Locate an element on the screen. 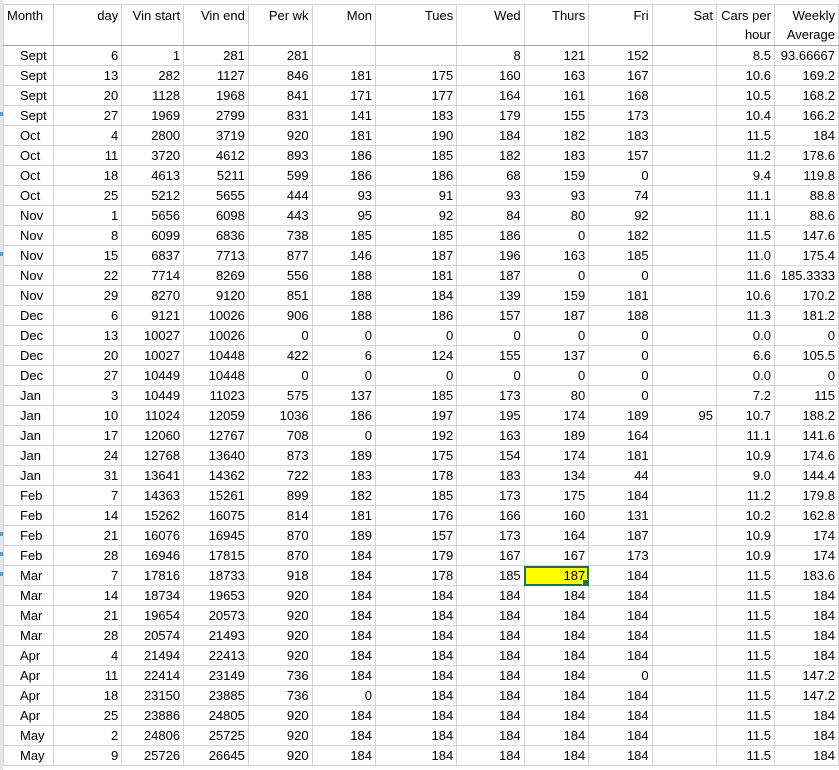 The width and height of the screenshot is (839, 770). cell-thurs: 137 is located at coordinates (556, 355).